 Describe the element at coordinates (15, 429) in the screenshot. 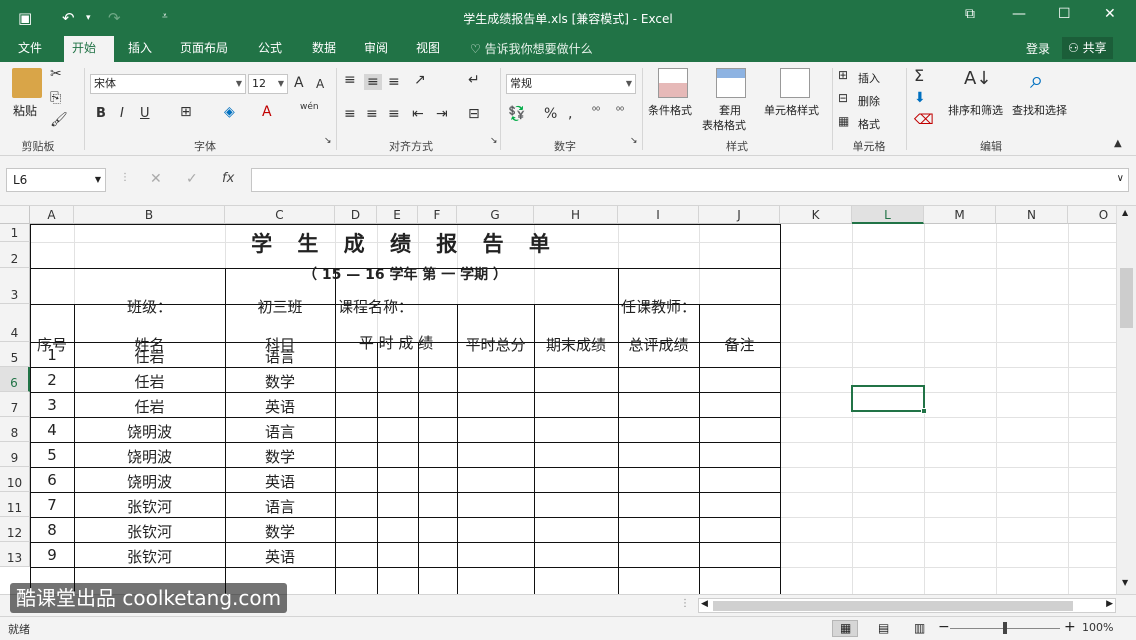

I see `row-header-8: 8` at that location.